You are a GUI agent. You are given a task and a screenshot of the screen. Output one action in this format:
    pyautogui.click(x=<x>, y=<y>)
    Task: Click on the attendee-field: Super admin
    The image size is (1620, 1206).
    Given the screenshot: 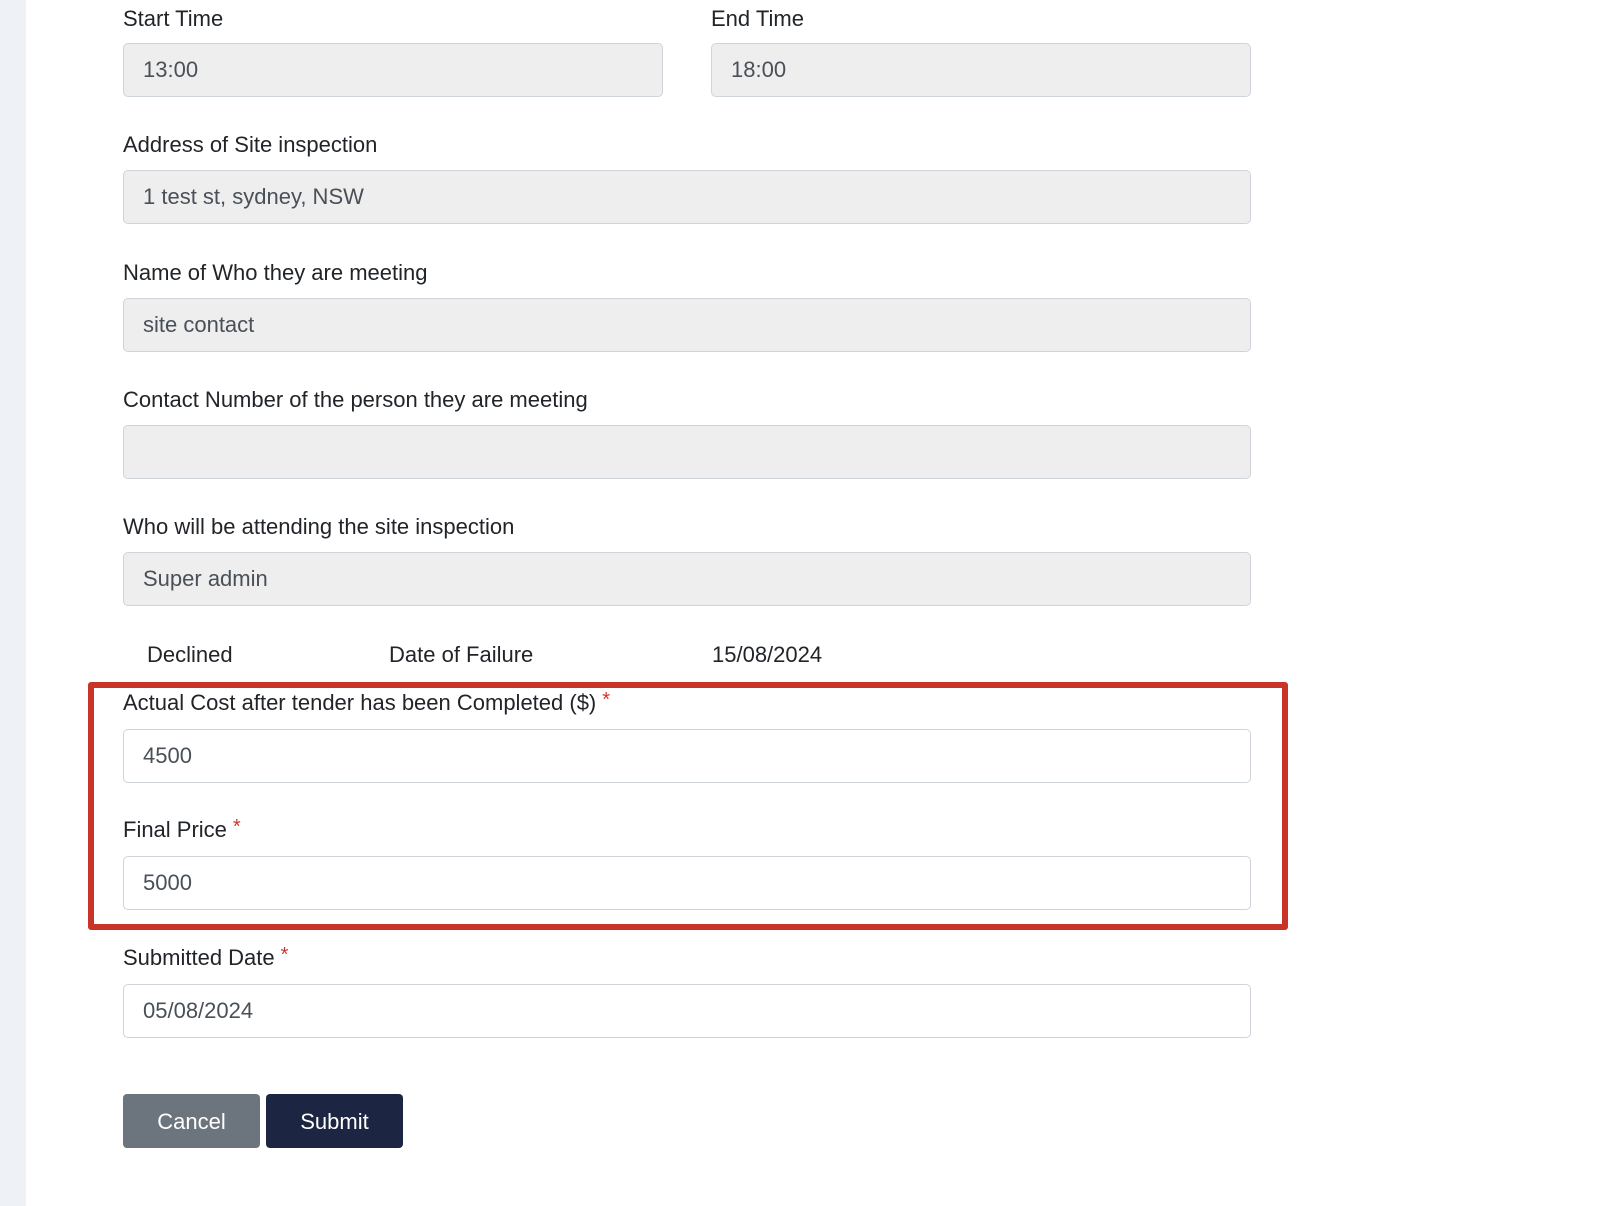 What is the action you would take?
    pyautogui.click(x=687, y=579)
    